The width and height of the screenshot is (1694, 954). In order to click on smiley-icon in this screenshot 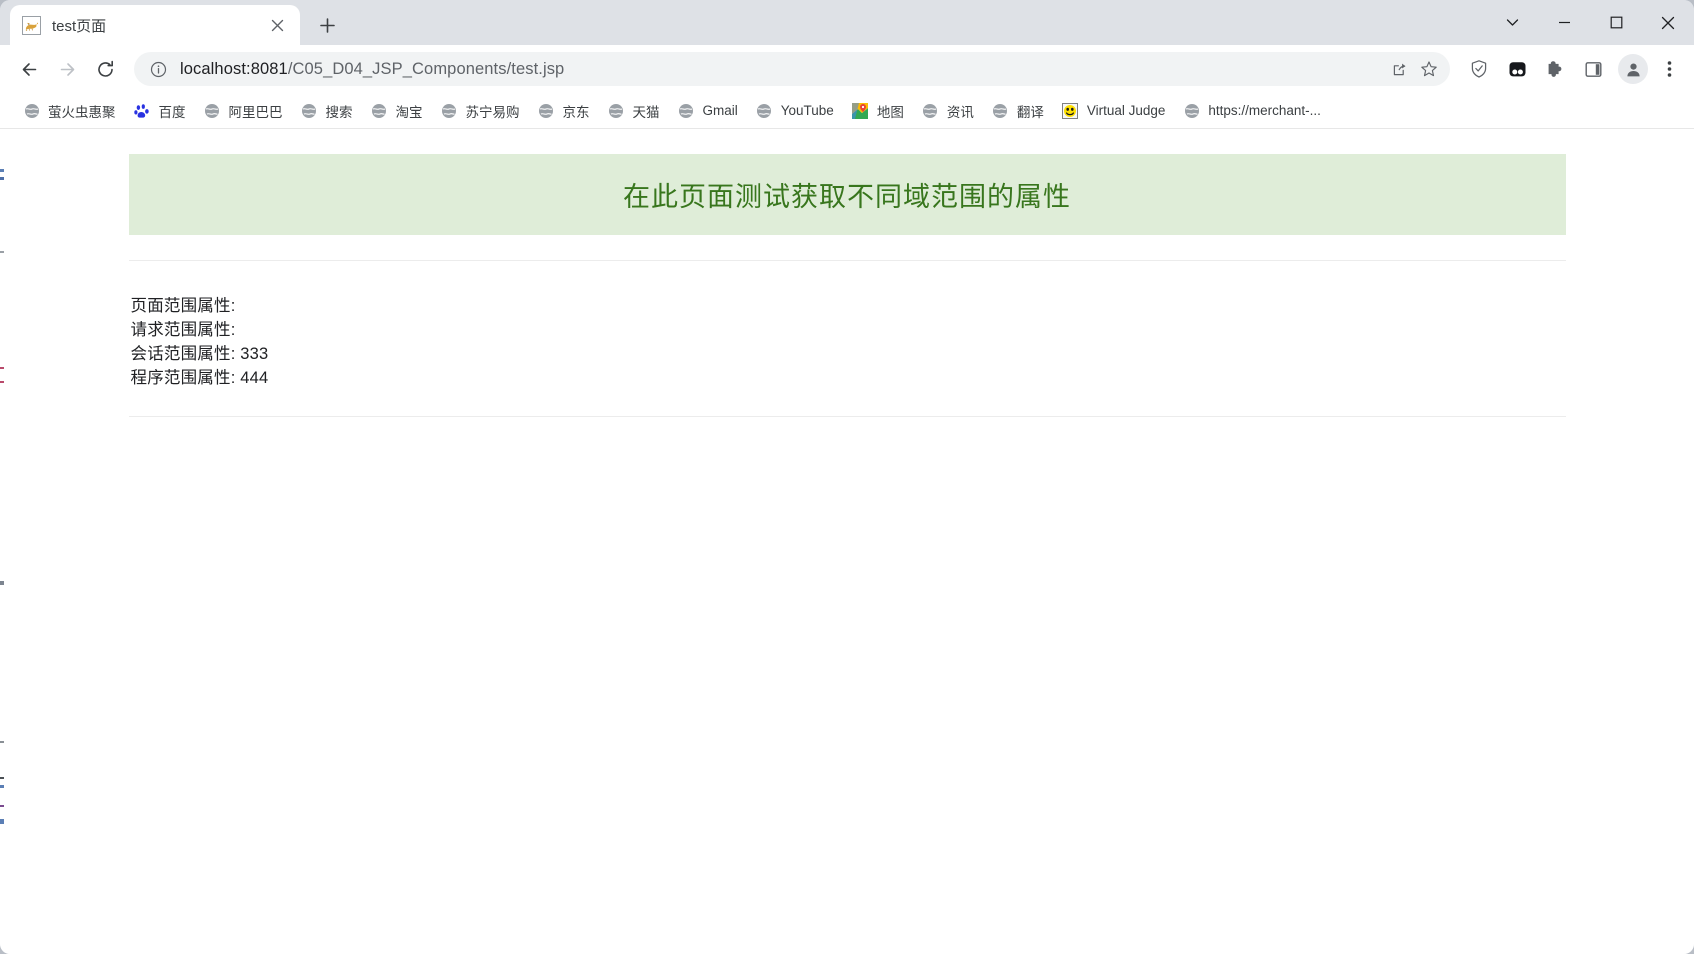, I will do `click(1070, 110)`.